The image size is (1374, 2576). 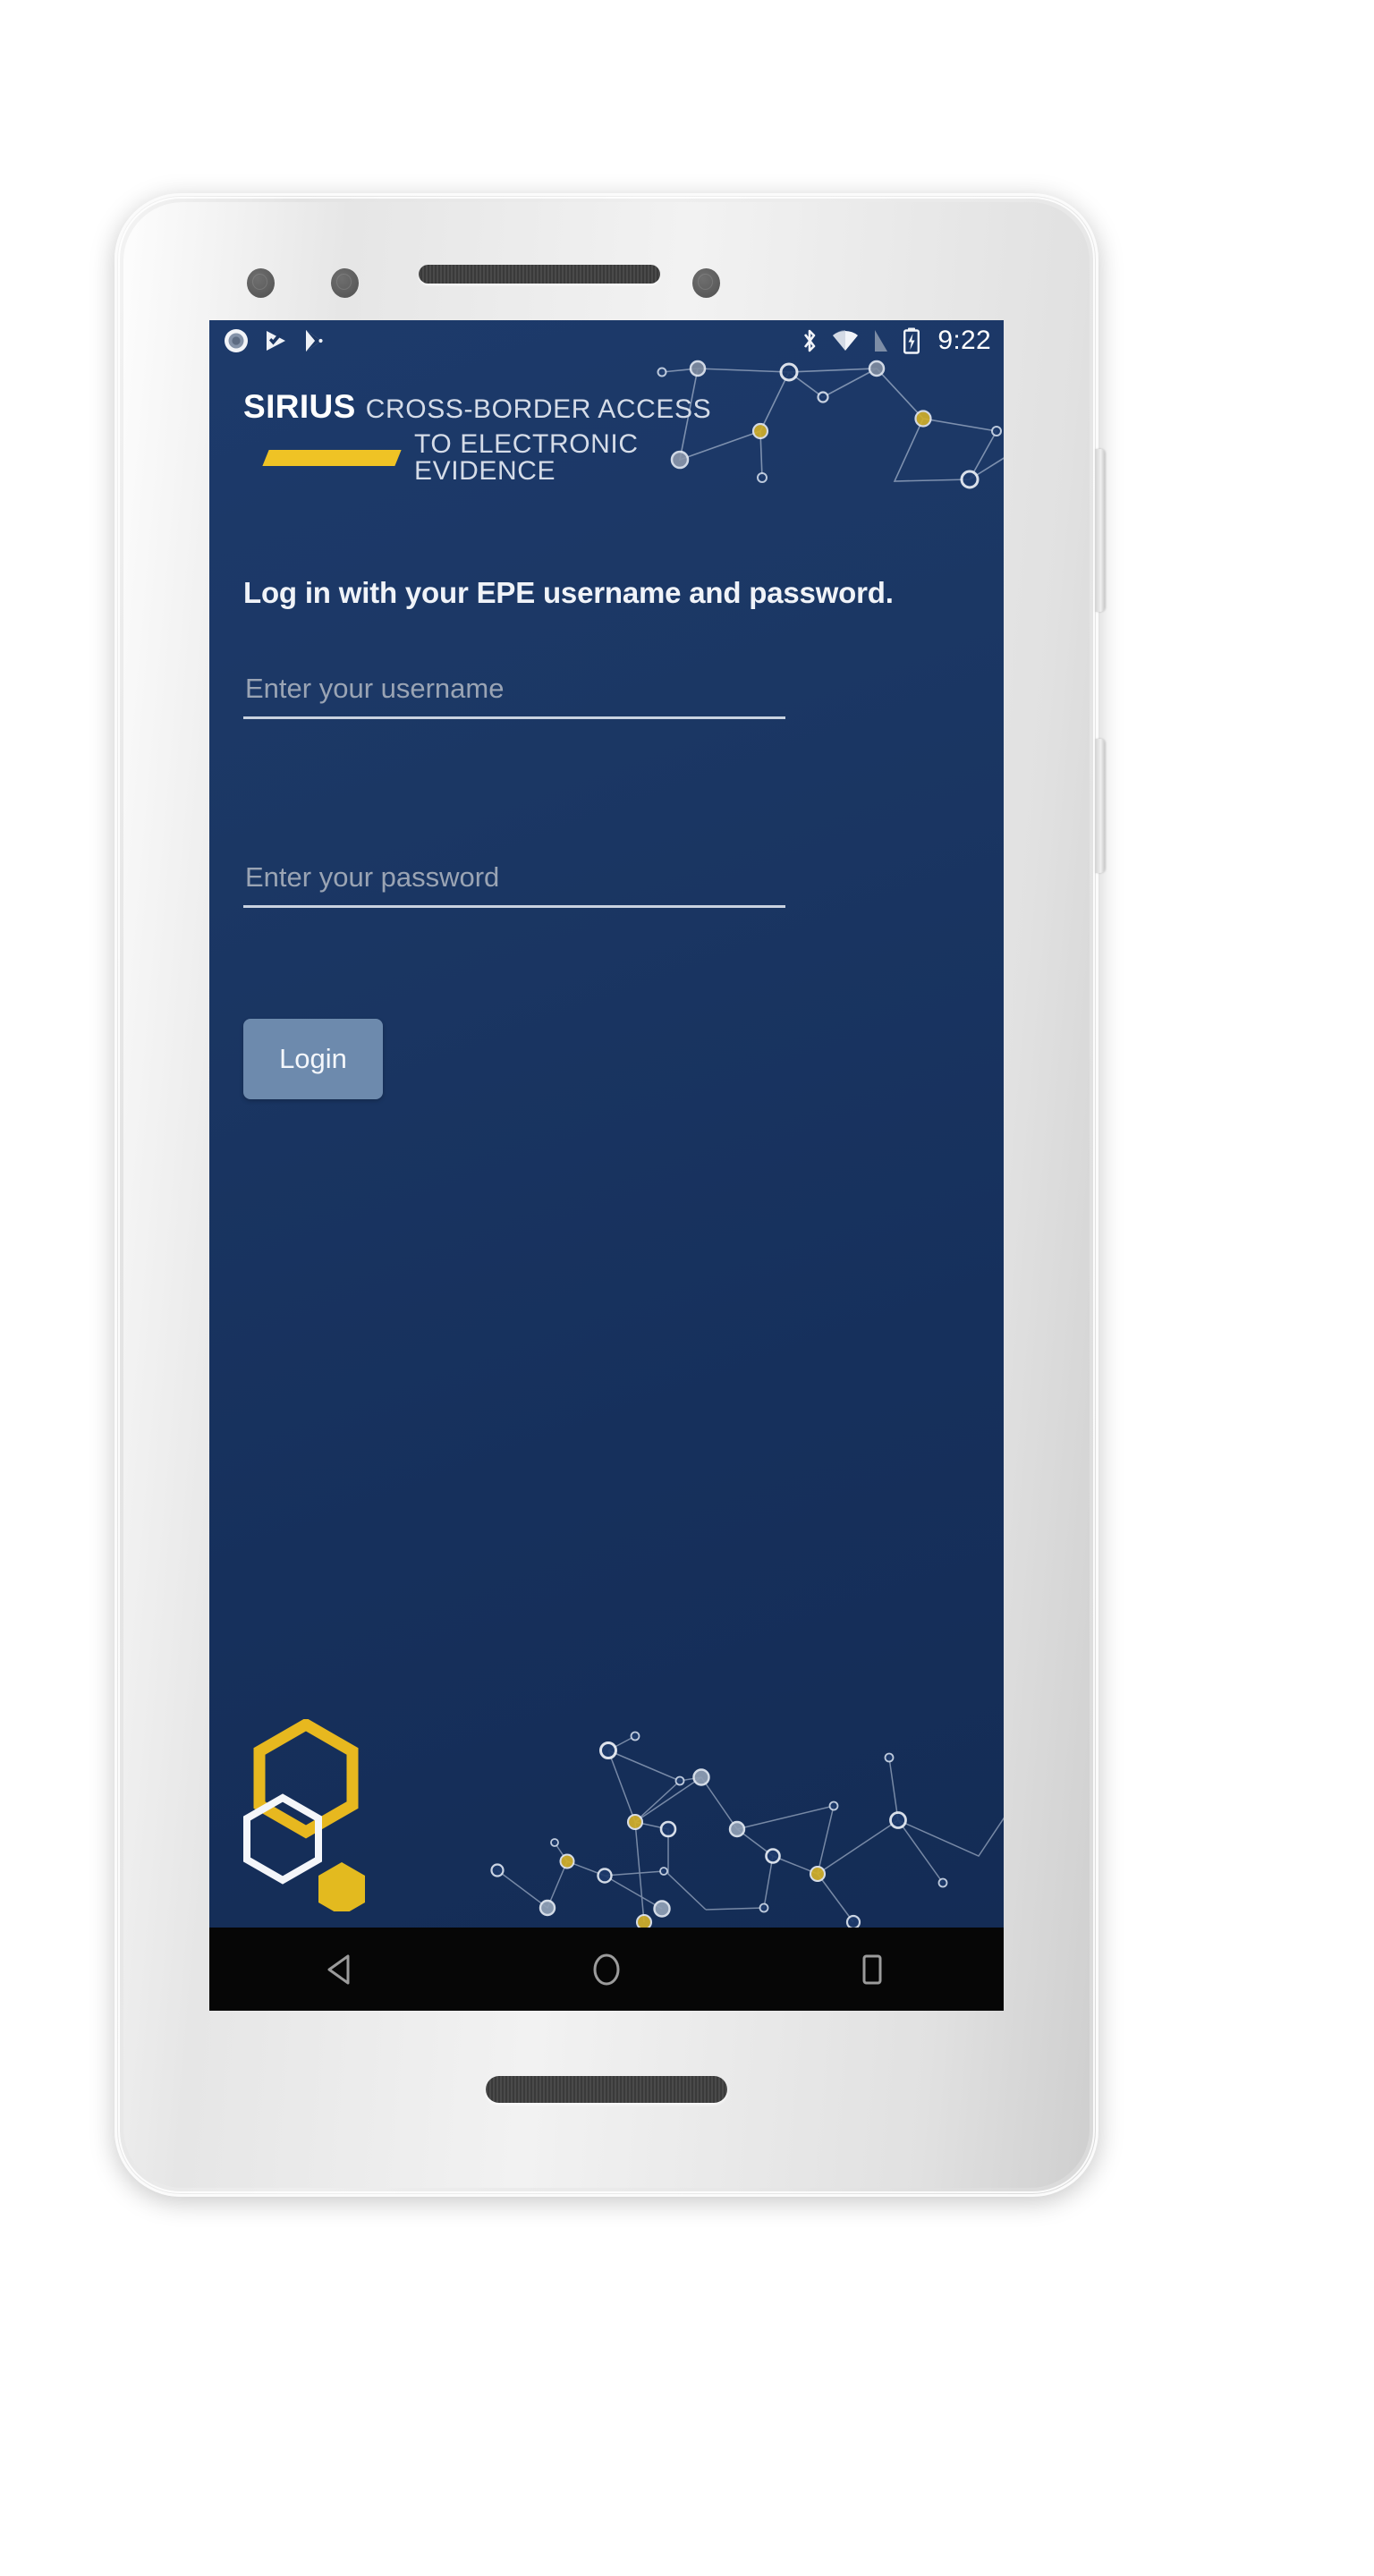 I want to click on logo-line-1: SIRIUS CROSS-BORDER ACCESS, so click(x=511, y=406).